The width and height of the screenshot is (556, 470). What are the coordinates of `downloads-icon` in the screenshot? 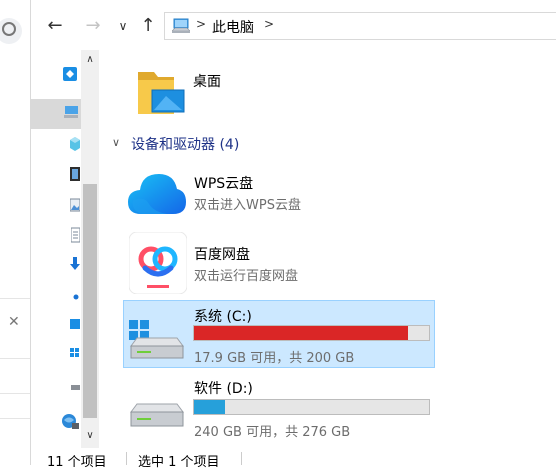 It's located at (75, 264).